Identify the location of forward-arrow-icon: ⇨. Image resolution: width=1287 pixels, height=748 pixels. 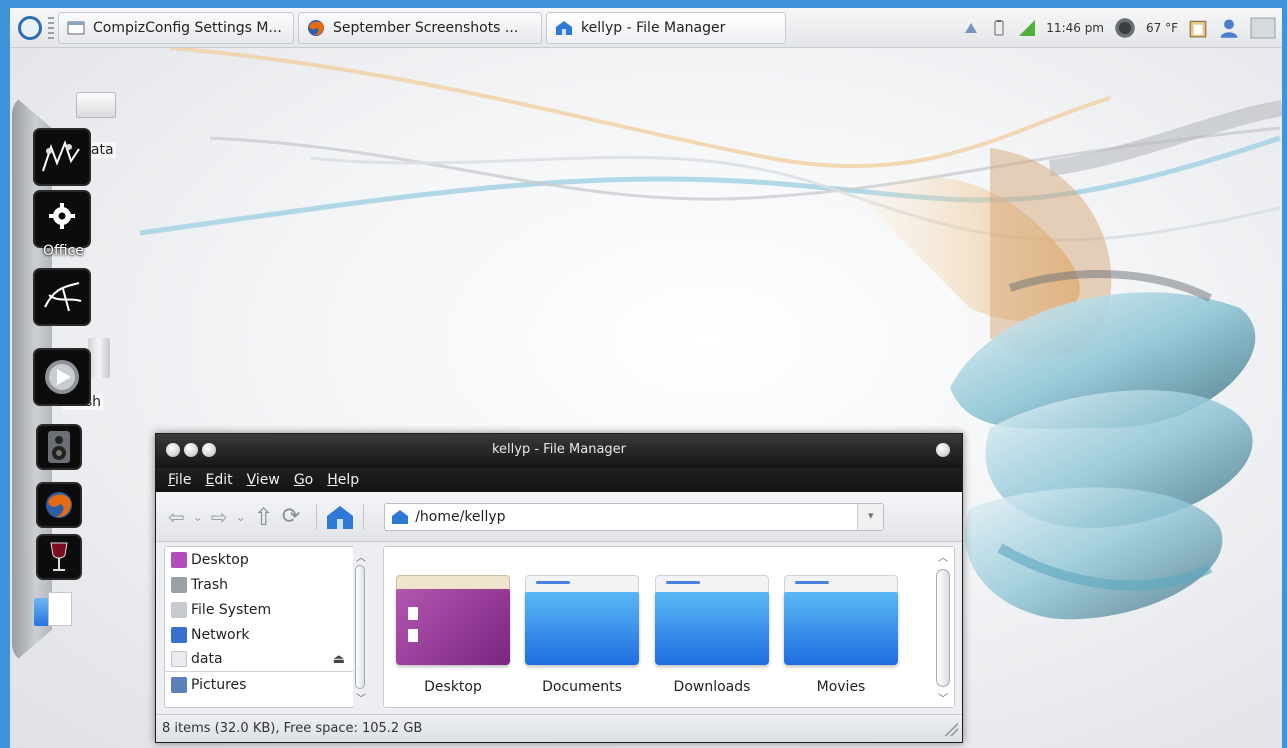
(219, 517).